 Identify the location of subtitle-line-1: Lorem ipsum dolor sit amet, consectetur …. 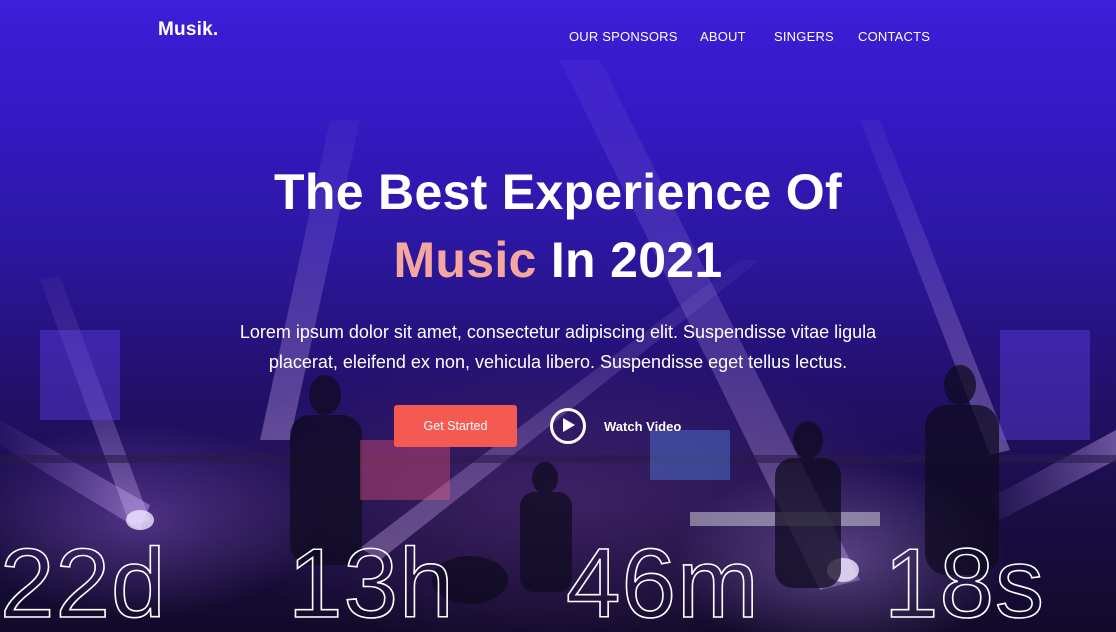
(558, 332).